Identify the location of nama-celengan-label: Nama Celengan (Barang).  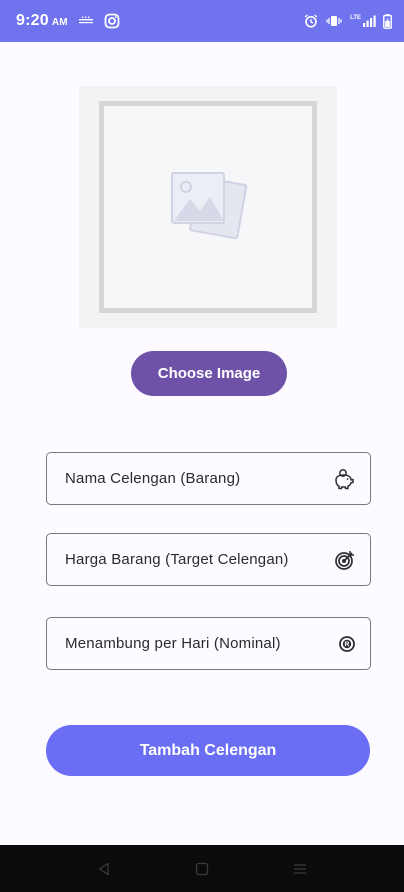
(153, 478).